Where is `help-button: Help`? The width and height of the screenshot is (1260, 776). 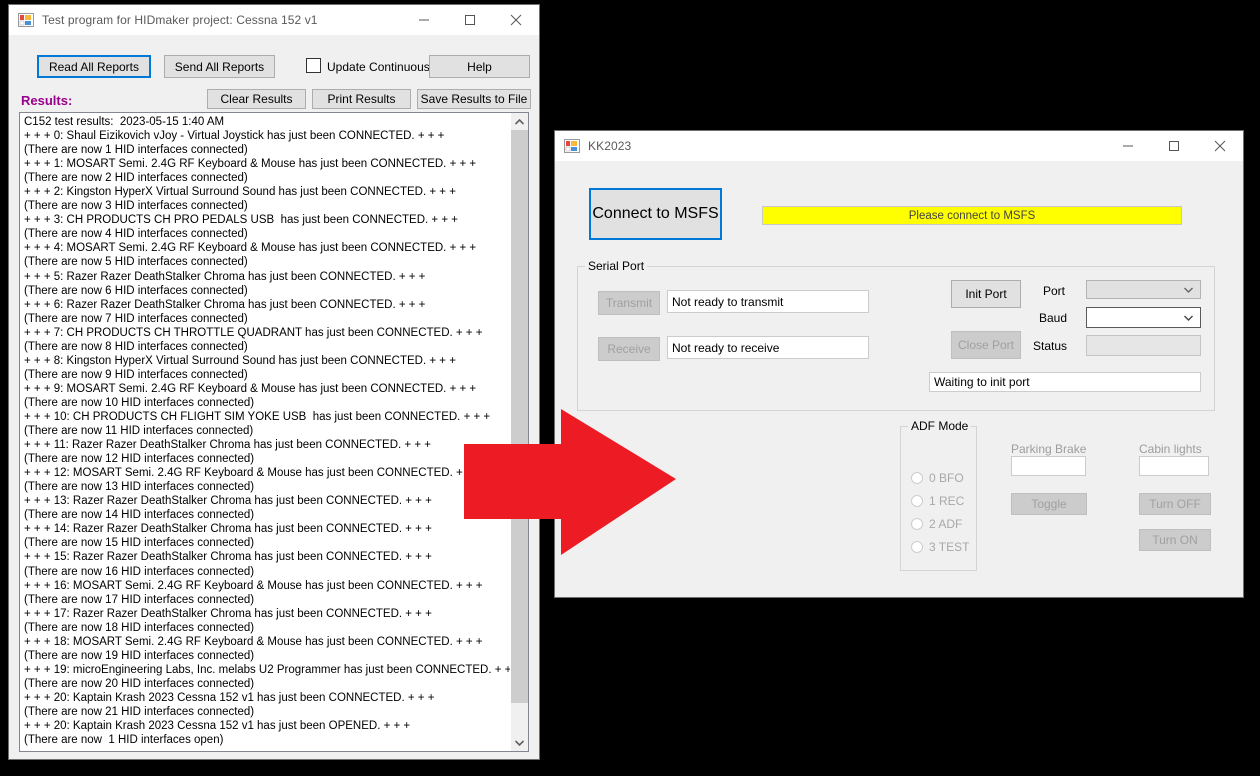
help-button: Help is located at coordinates (479, 66).